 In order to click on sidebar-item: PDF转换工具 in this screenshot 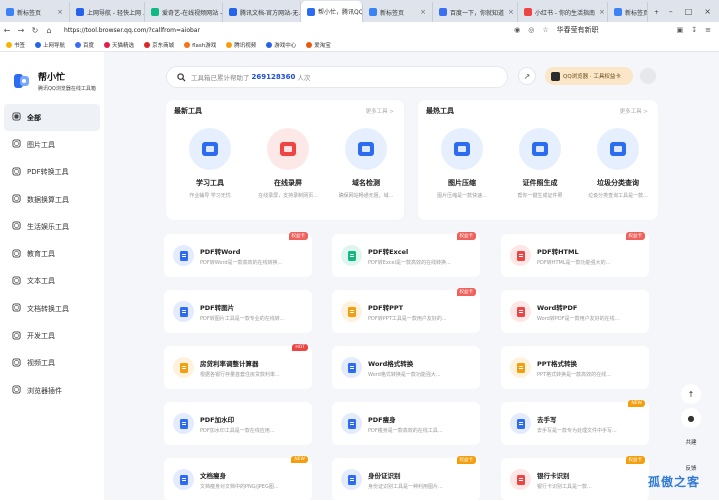, I will do `click(52, 172)`.